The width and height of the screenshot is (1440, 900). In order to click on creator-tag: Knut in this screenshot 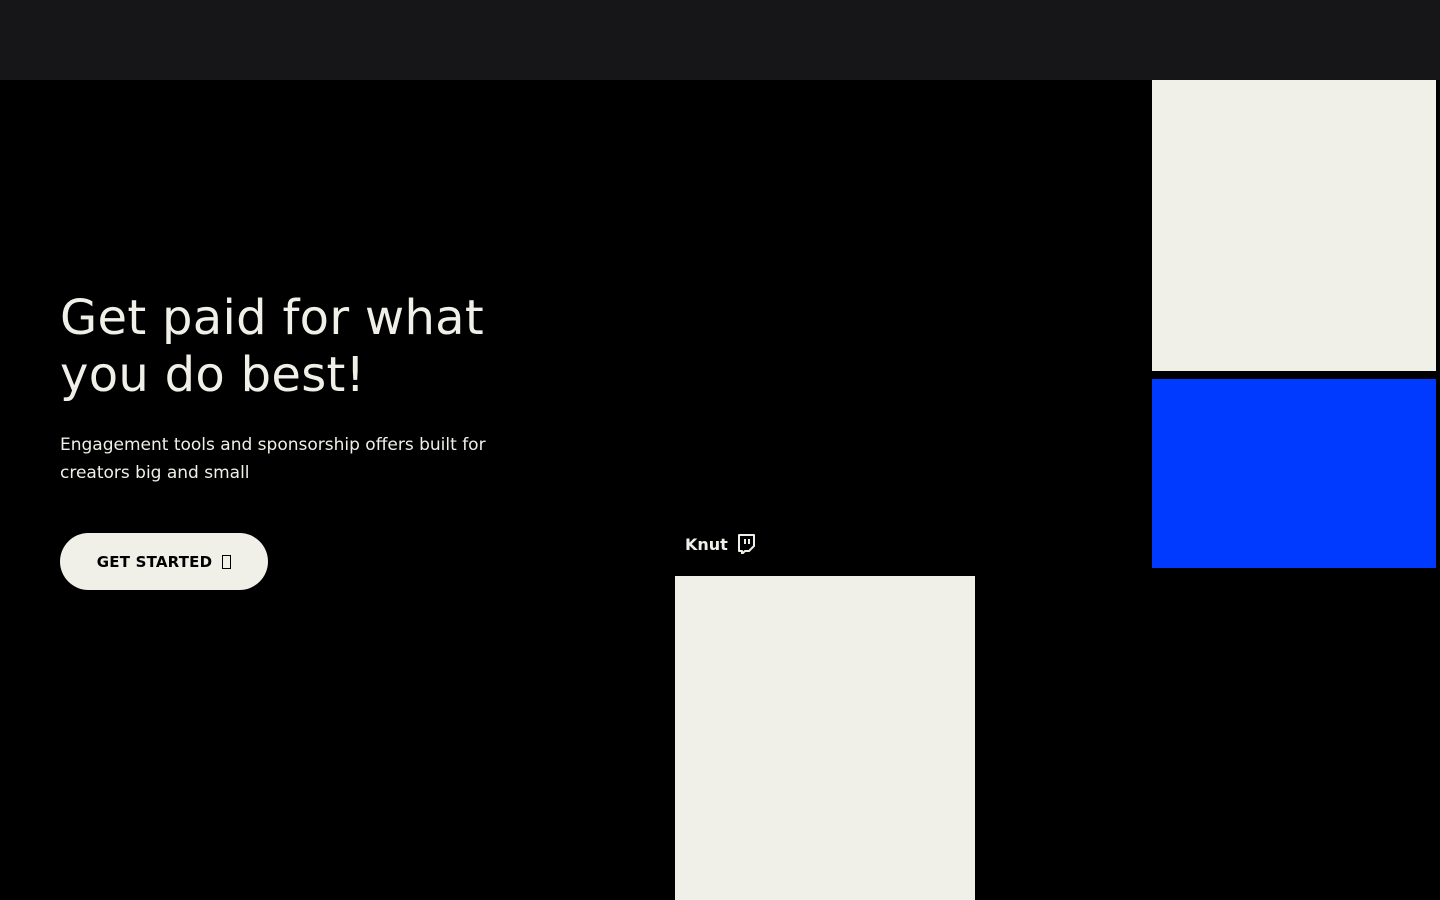, I will do `click(720, 544)`.